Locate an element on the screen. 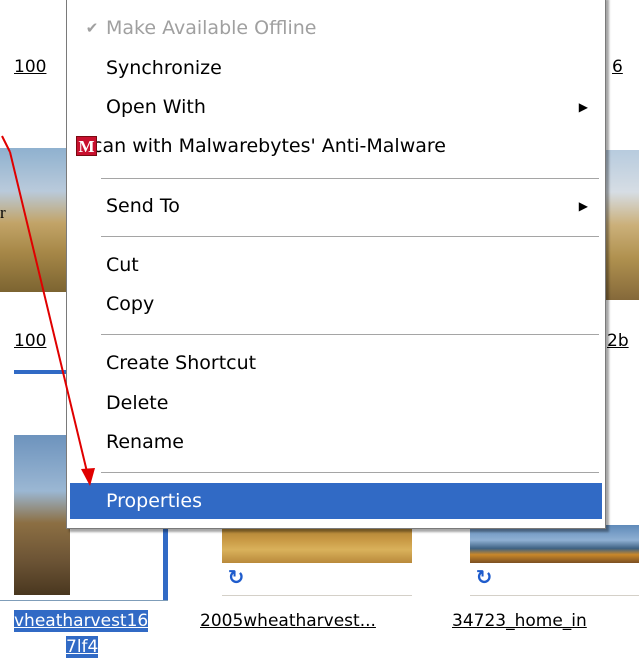  annotation-arrow-icon is located at coordinates (48, 310).